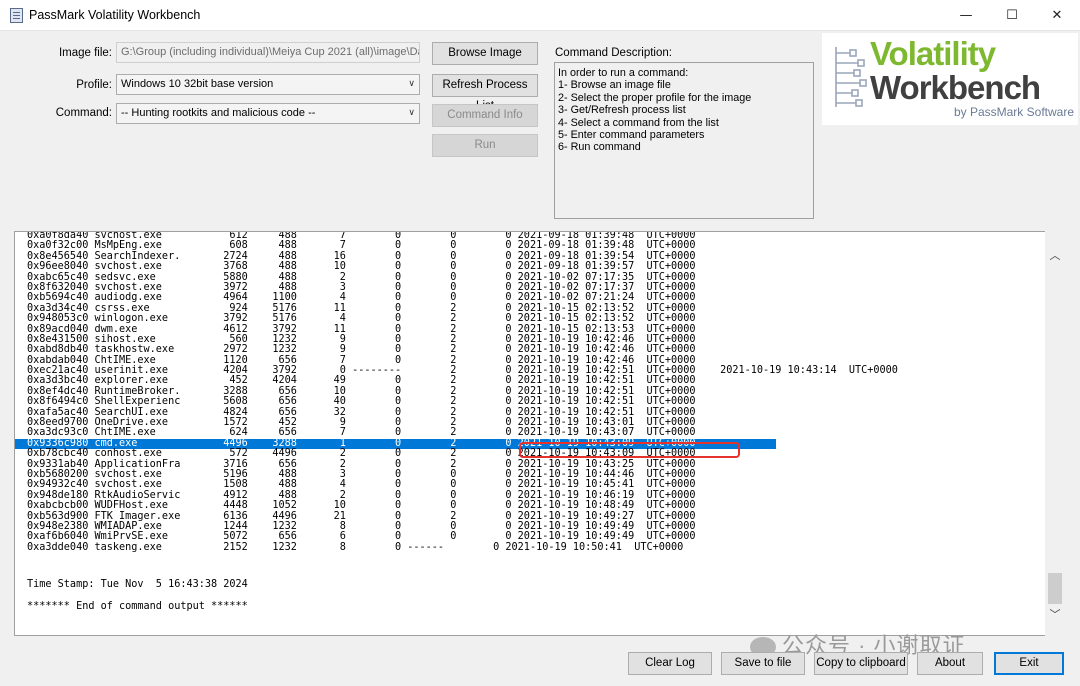 This screenshot has height=686, width=1080. What do you see at coordinates (1055, 255) in the screenshot?
I see `scroll-up-icon: ︿` at bounding box center [1055, 255].